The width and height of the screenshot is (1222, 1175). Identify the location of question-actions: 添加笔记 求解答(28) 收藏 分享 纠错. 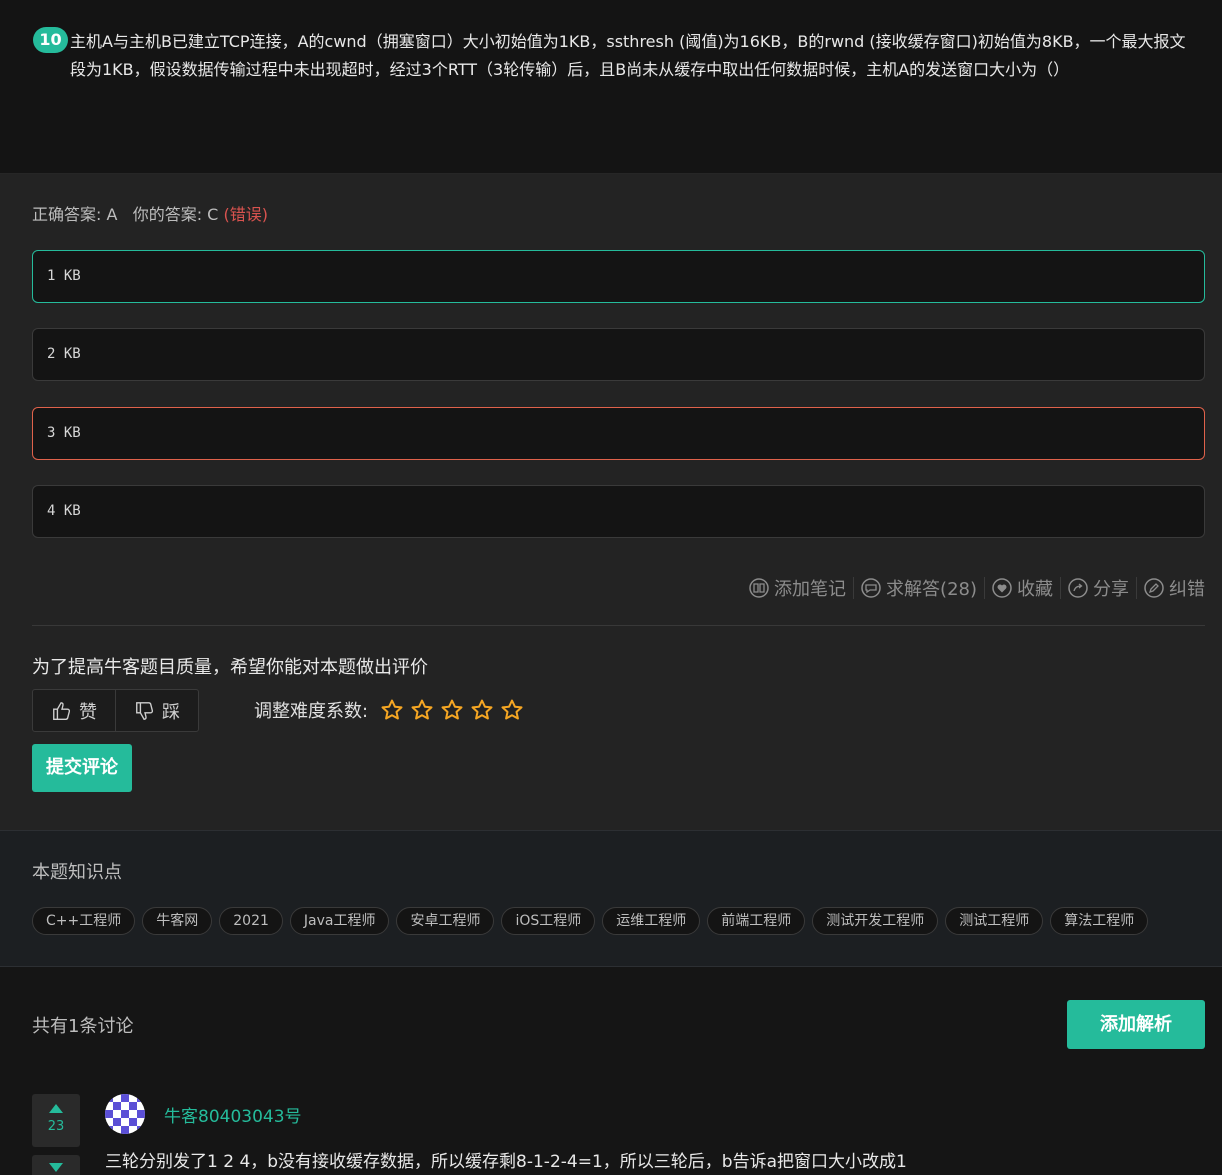
(977, 588).